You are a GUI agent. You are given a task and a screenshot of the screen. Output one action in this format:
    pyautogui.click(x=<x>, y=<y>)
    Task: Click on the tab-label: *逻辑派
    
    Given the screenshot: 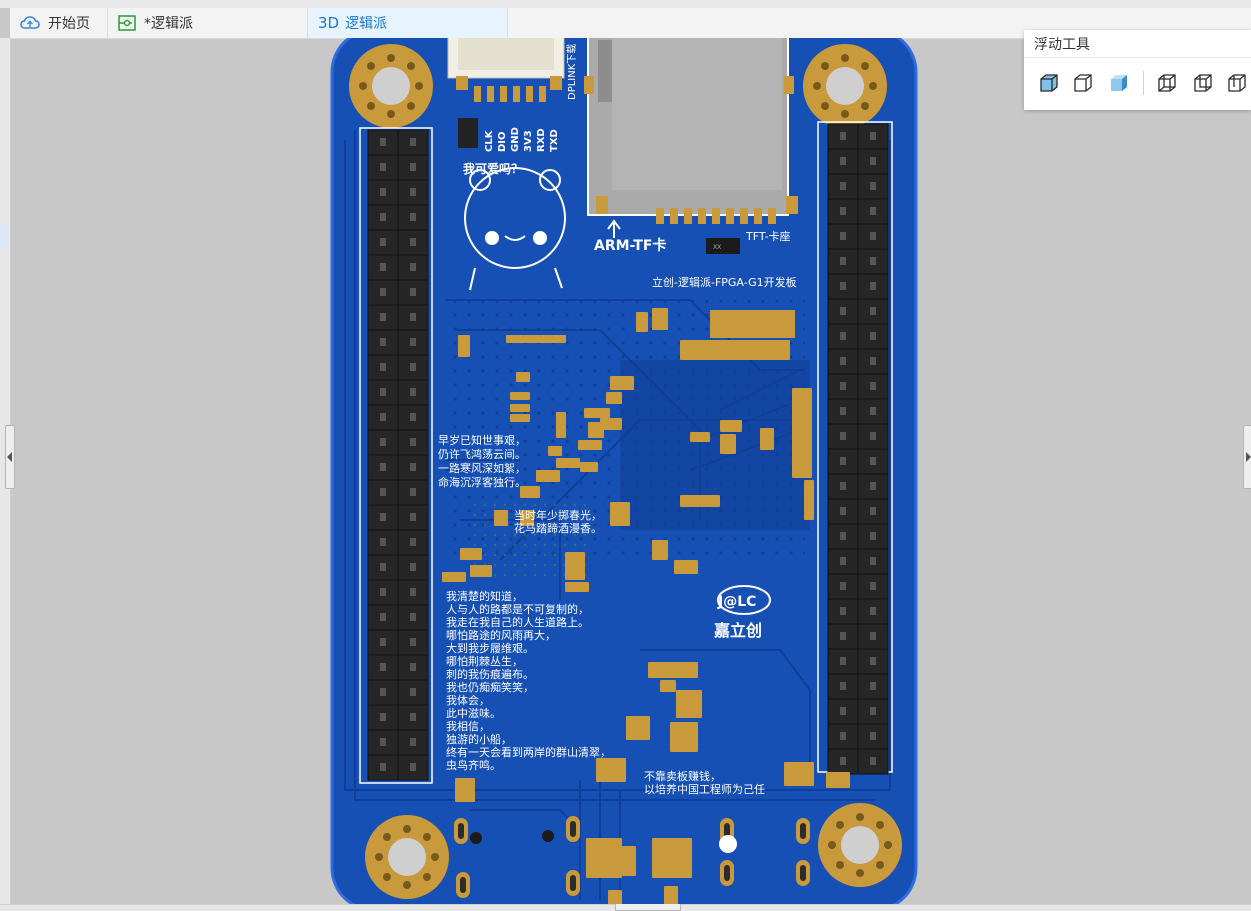 What is the action you would take?
    pyautogui.click(x=168, y=24)
    